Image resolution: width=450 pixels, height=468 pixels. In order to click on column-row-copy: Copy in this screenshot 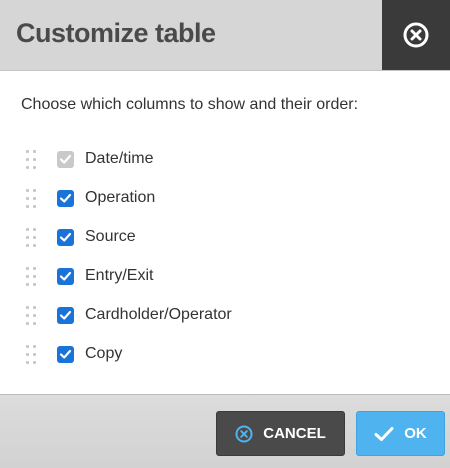, I will do `click(225, 355)`.